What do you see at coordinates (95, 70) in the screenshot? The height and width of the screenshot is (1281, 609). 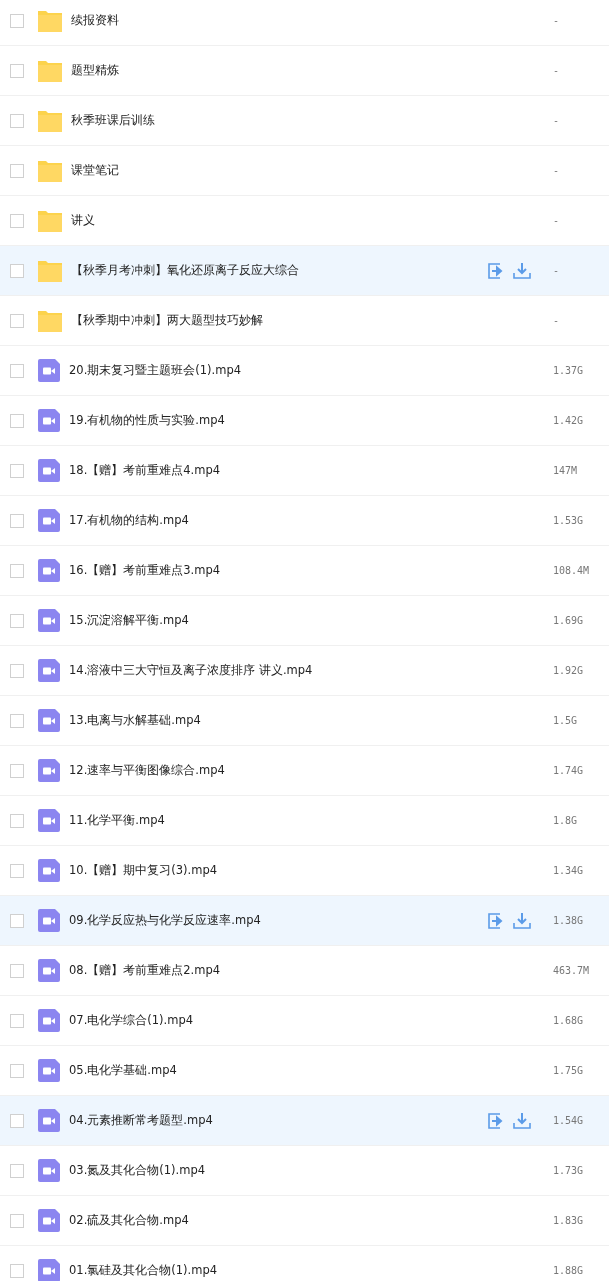 I see `file-name: 题型精炼` at bounding box center [95, 70].